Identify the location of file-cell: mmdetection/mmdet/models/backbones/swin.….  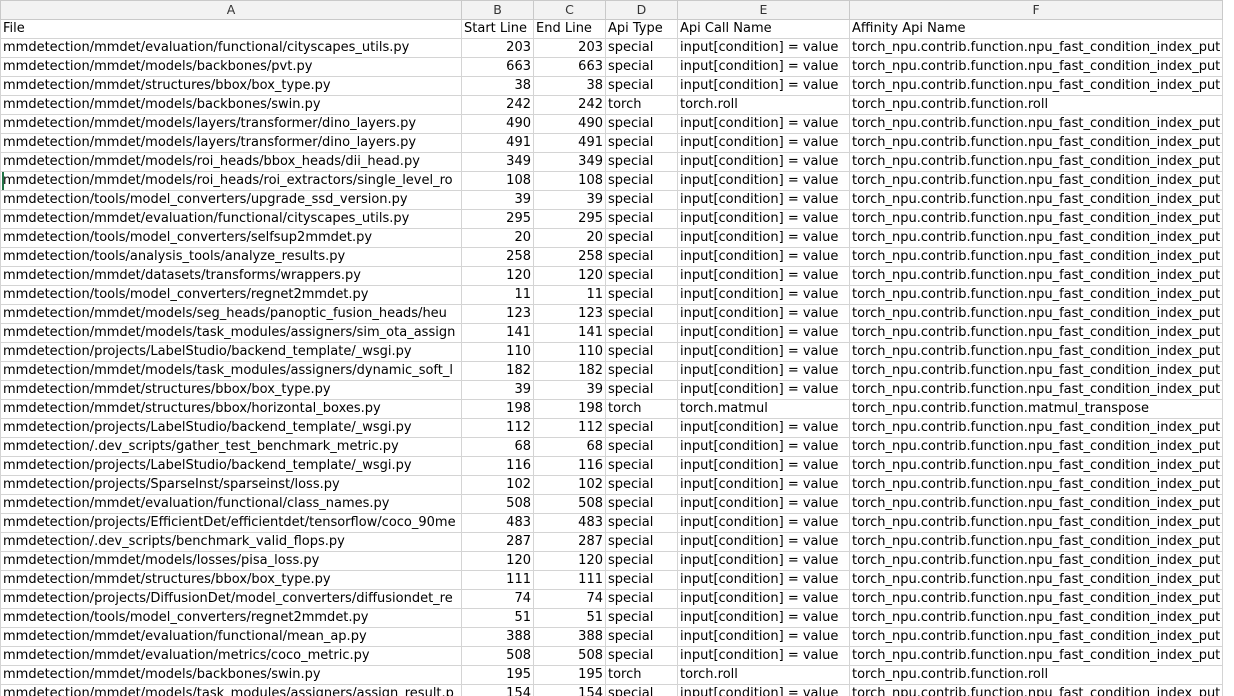
(231, 675).